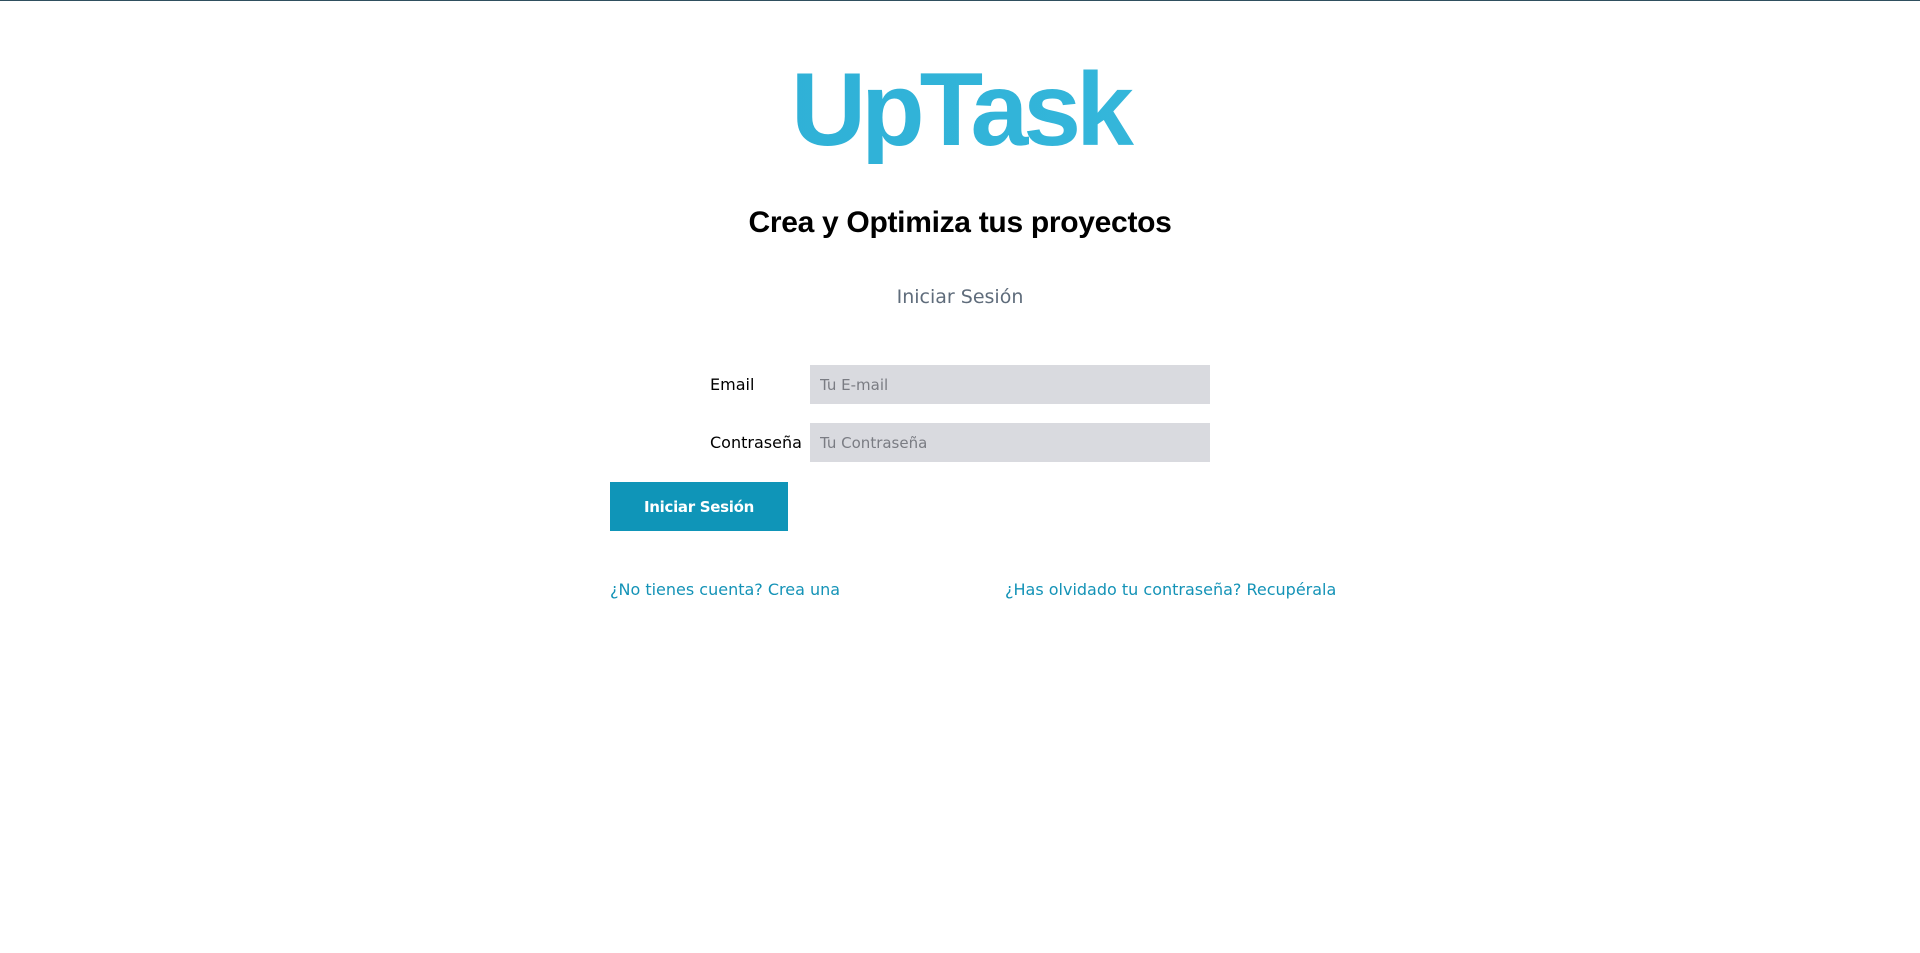  Describe the element at coordinates (960, 110) in the screenshot. I see `logo: UpTask` at that location.